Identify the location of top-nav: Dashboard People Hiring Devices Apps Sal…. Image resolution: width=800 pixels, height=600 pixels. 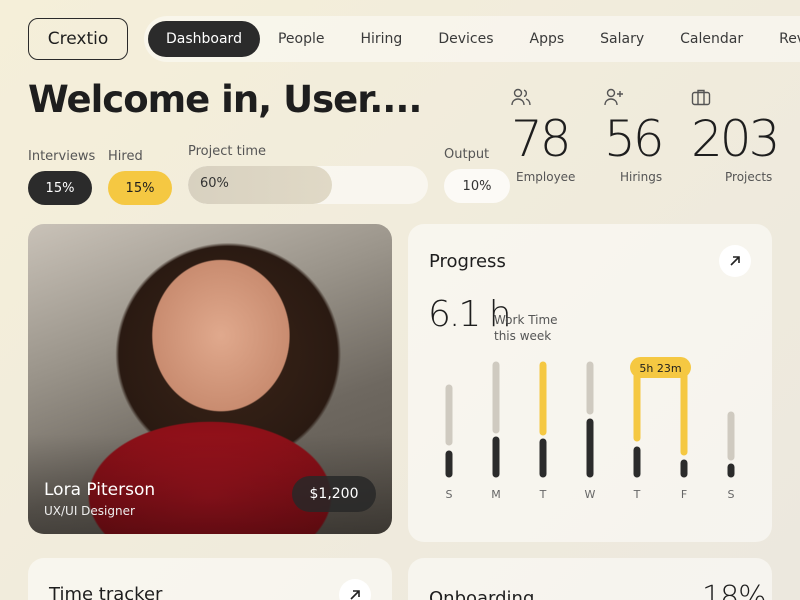
(472, 39).